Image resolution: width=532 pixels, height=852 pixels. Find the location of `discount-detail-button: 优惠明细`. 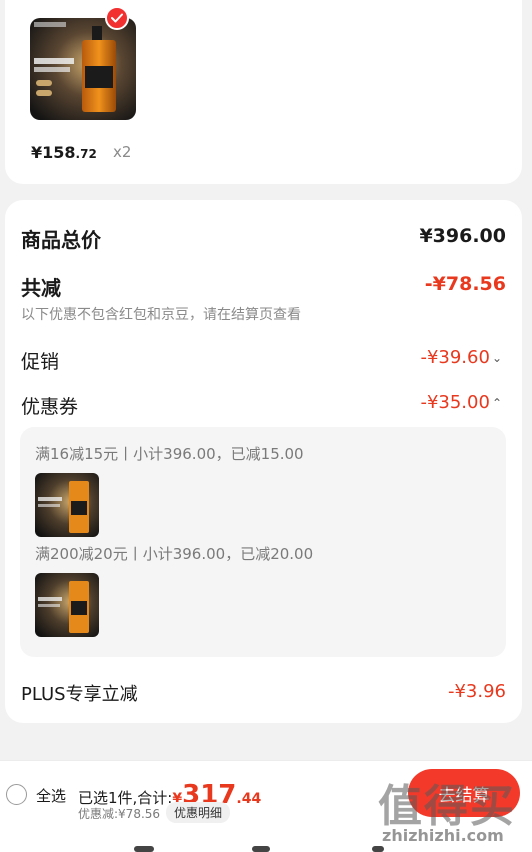

discount-detail-button: 优惠明细 is located at coordinates (198, 812).